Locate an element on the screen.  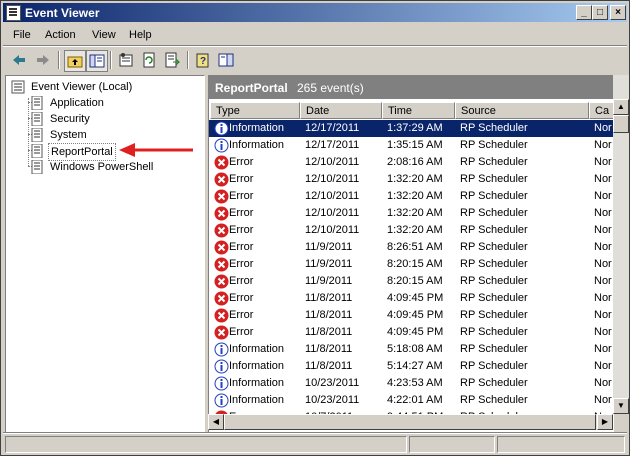
event-count: 265 event(s) is located at coordinates (330, 88).